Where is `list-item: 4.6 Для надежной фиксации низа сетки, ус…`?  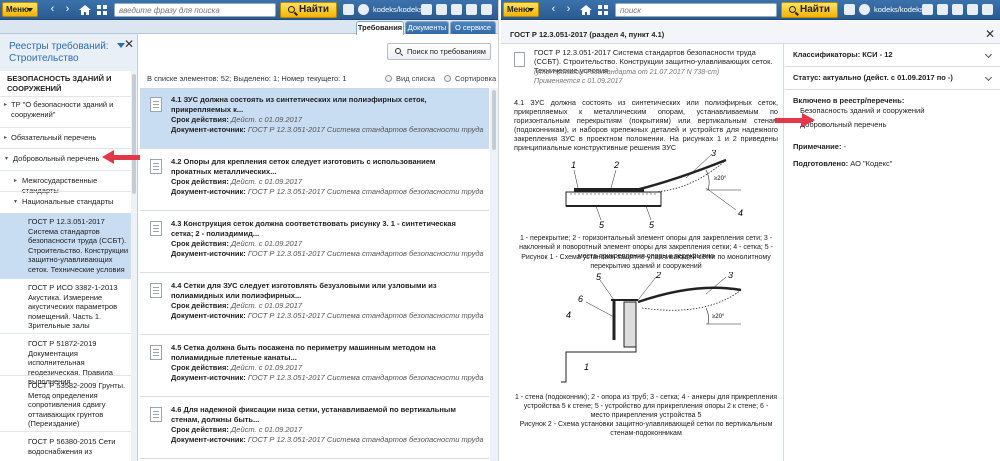
list-item: 4.6 Для надежной фиксации низа сетки, ус… is located at coordinates (314, 429).